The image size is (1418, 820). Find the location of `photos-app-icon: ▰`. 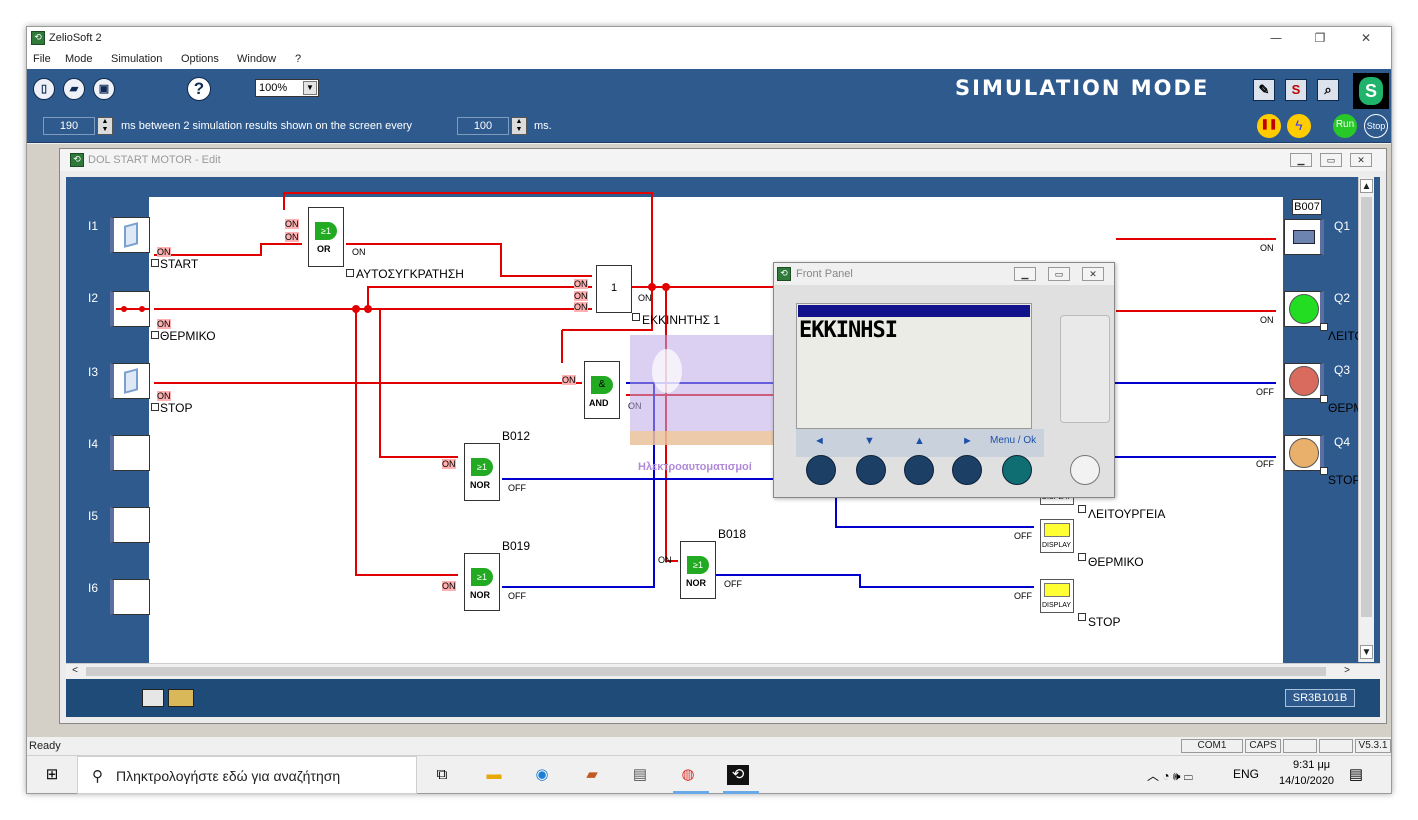

photos-app-icon: ▰ is located at coordinates (592, 775).